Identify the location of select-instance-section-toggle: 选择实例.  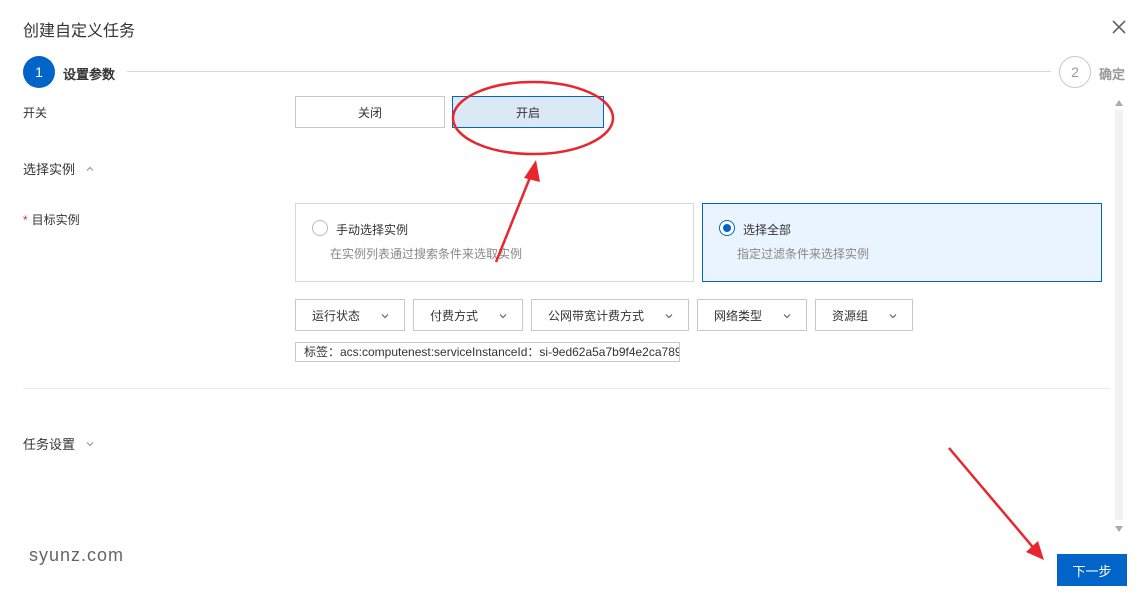
(59, 168).